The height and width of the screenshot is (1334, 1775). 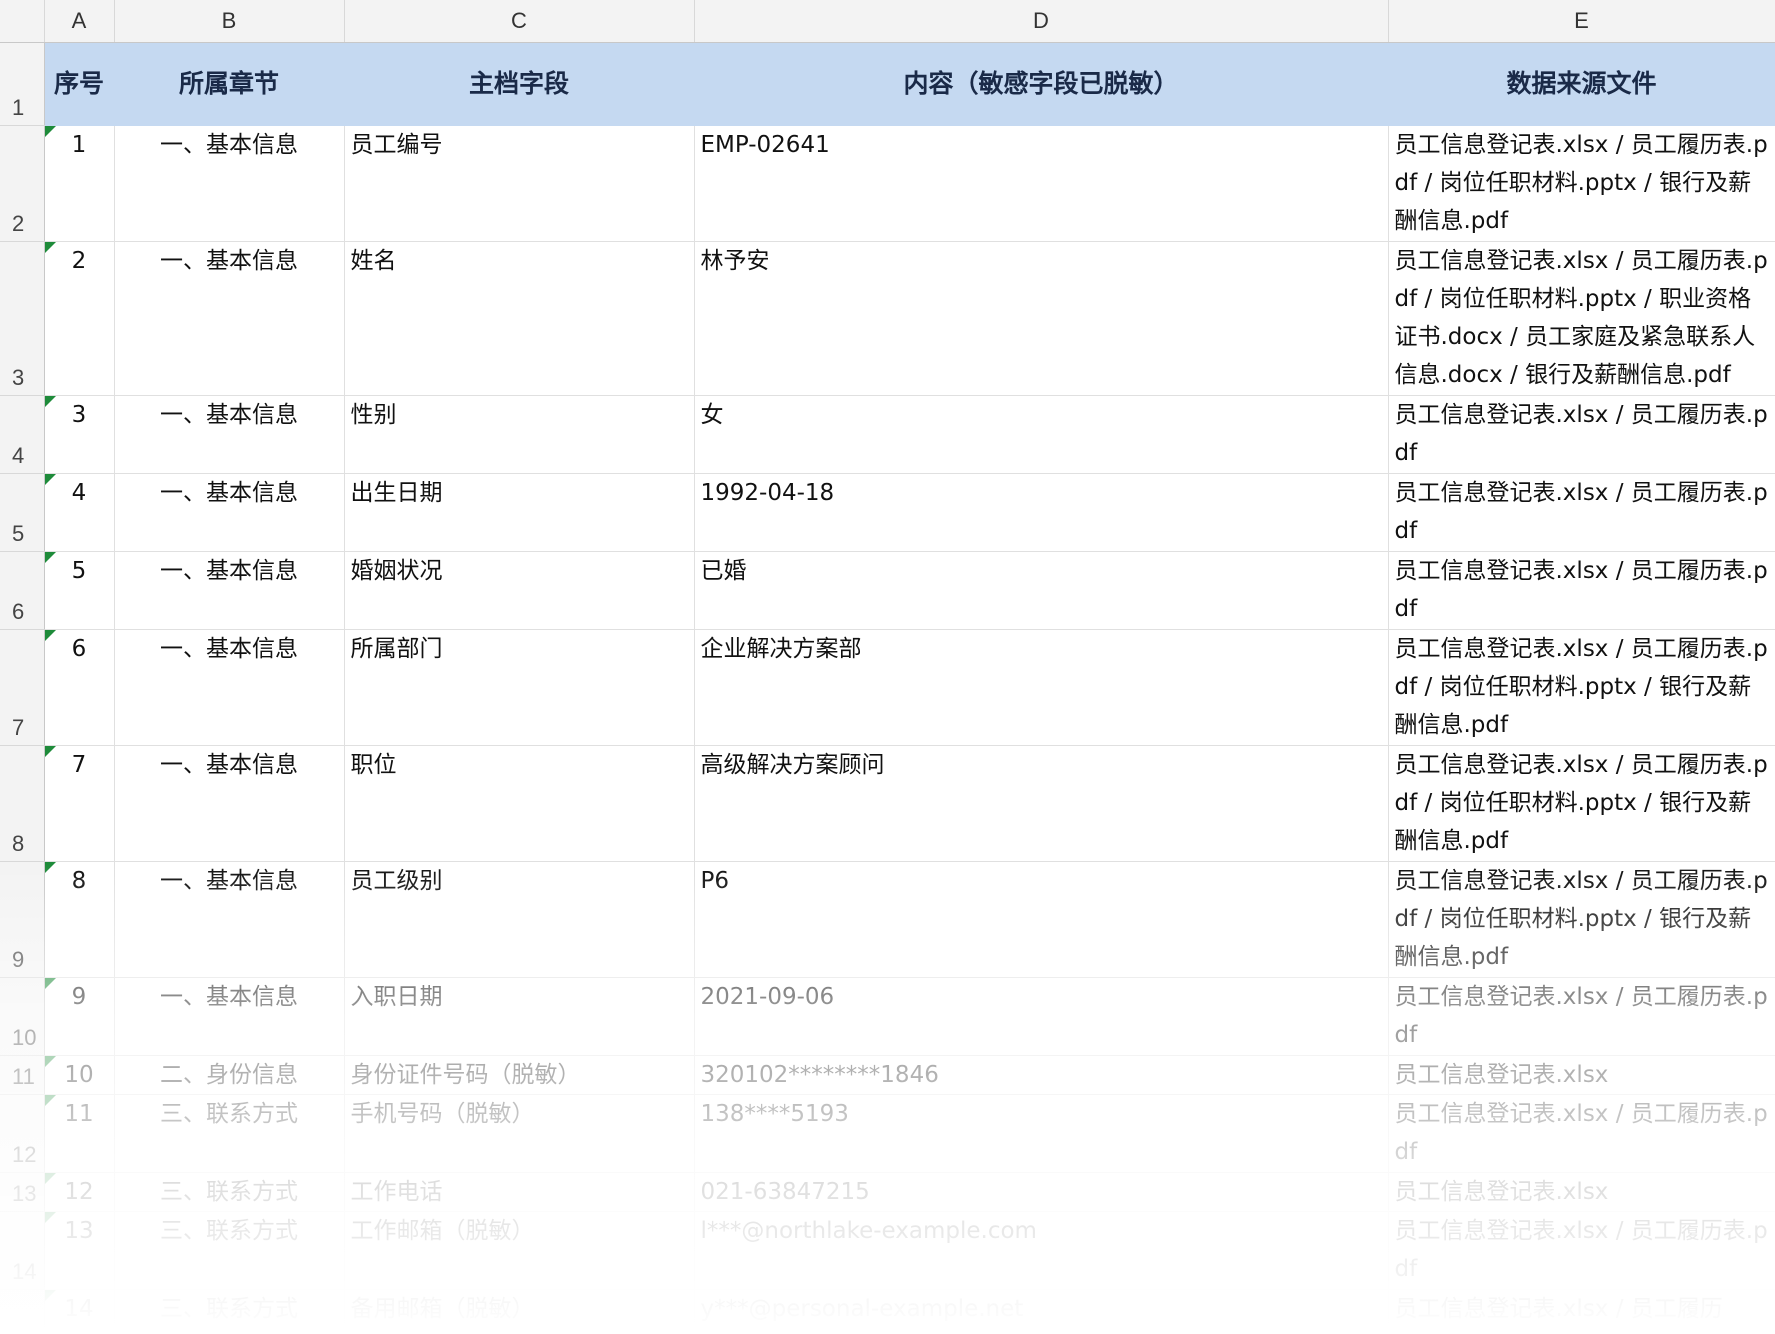 What do you see at coordinates (79, 84) in the screenshot?
I see `header-cell-seq: 序号` at bounding box center [79, 84].